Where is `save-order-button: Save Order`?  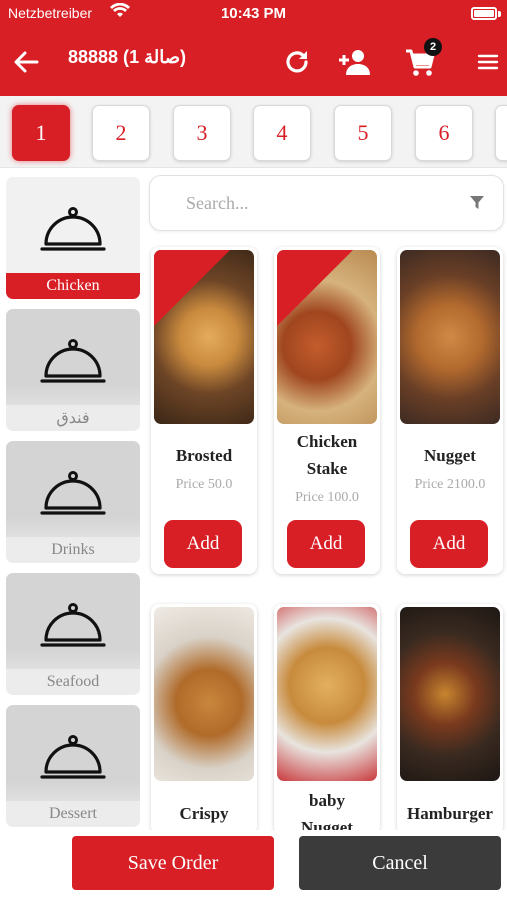
save-order-button: Save Order is located at coordinates (173, 863).